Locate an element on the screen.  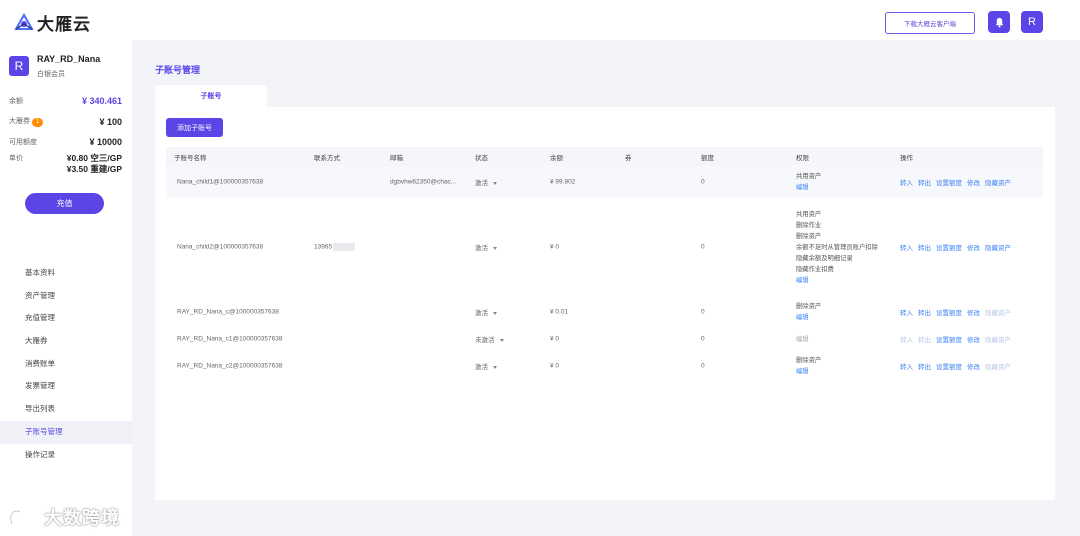
sidebar-nav: 基本资料 资产管理 充值管理 大雁券 消费账单 发票管理 导出列表 子账号管理 操作记录 is located at coordinates (66, 364).